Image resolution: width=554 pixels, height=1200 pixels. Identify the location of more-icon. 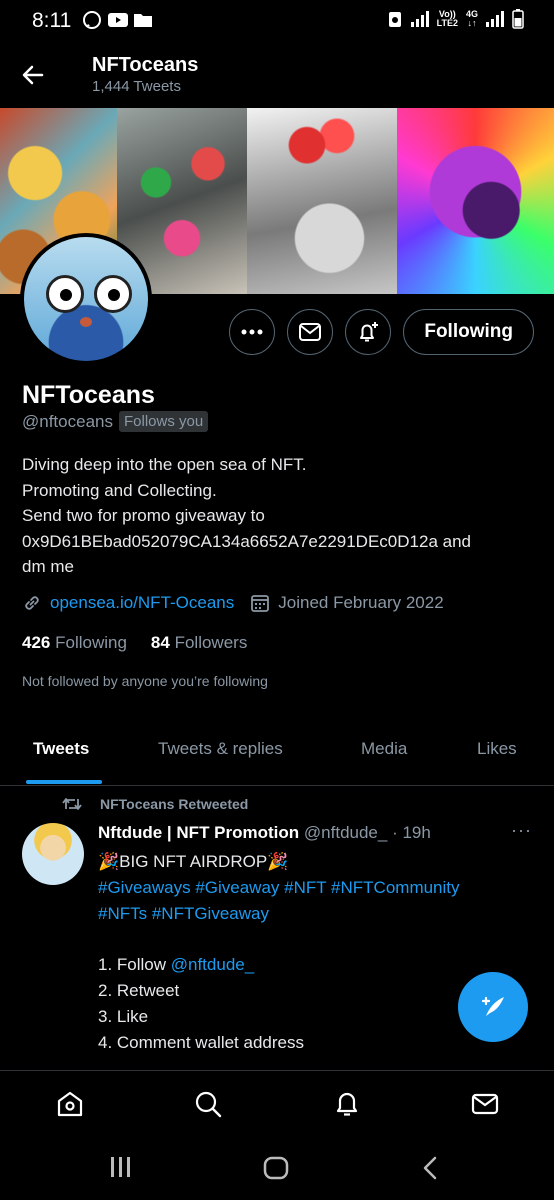
(252, 332).